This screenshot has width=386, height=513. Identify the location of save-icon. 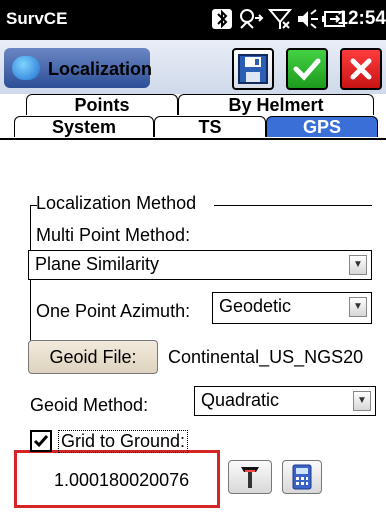
(253, 69).